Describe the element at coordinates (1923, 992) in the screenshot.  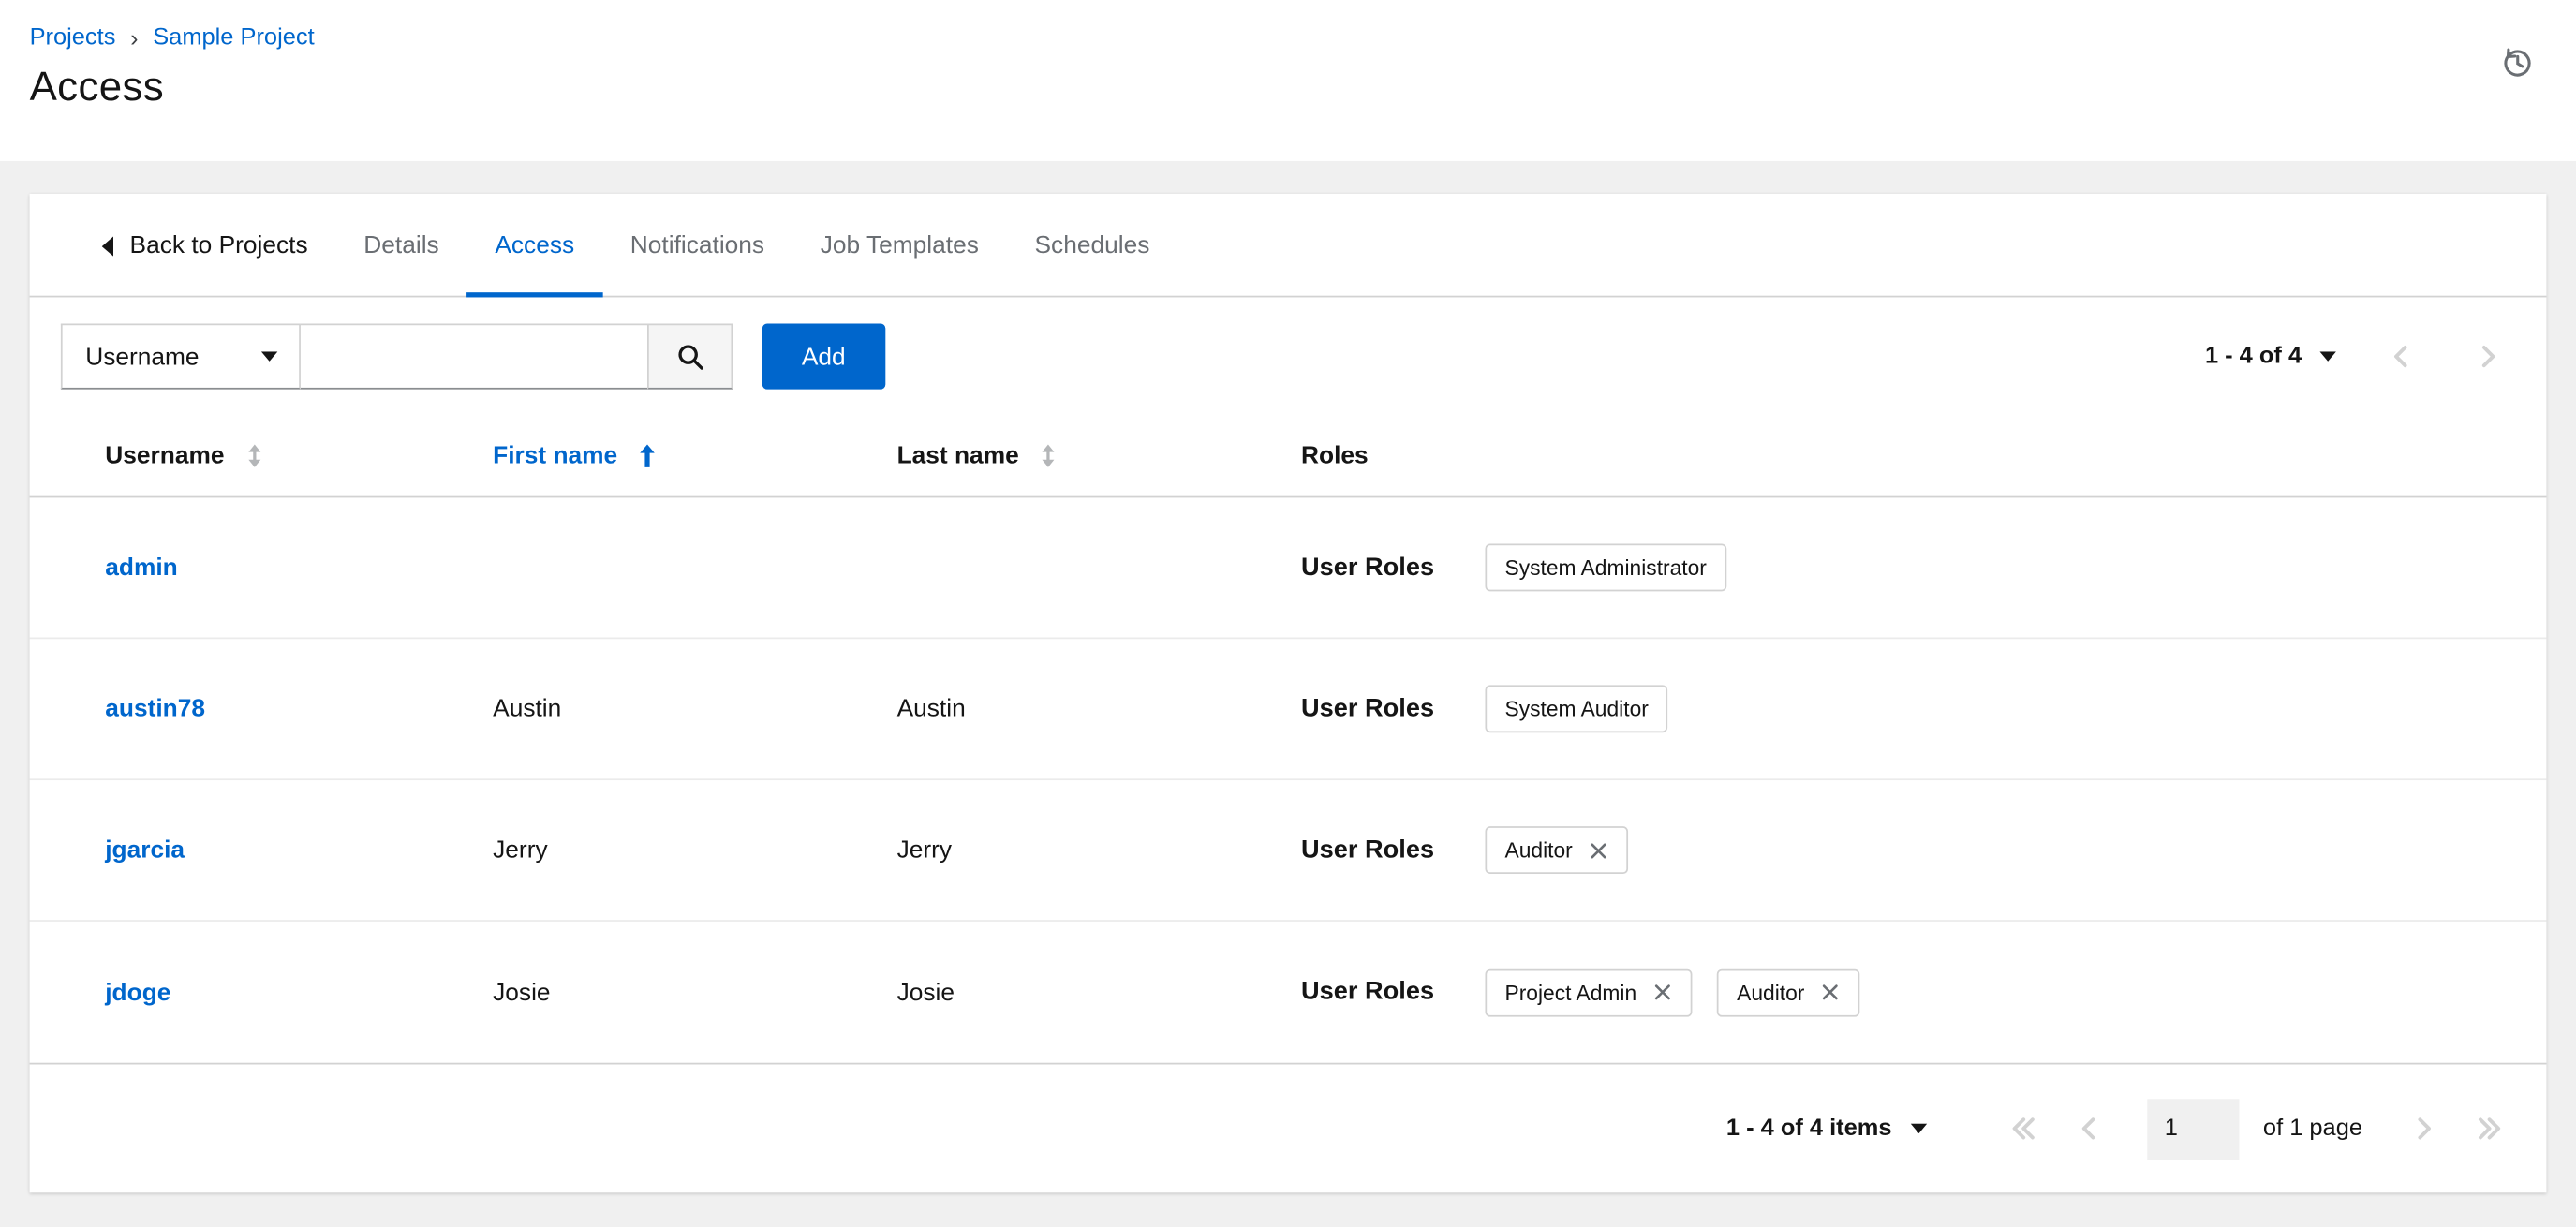
I see `roles-cell: User Roles Project Admin Auditor` at that location.